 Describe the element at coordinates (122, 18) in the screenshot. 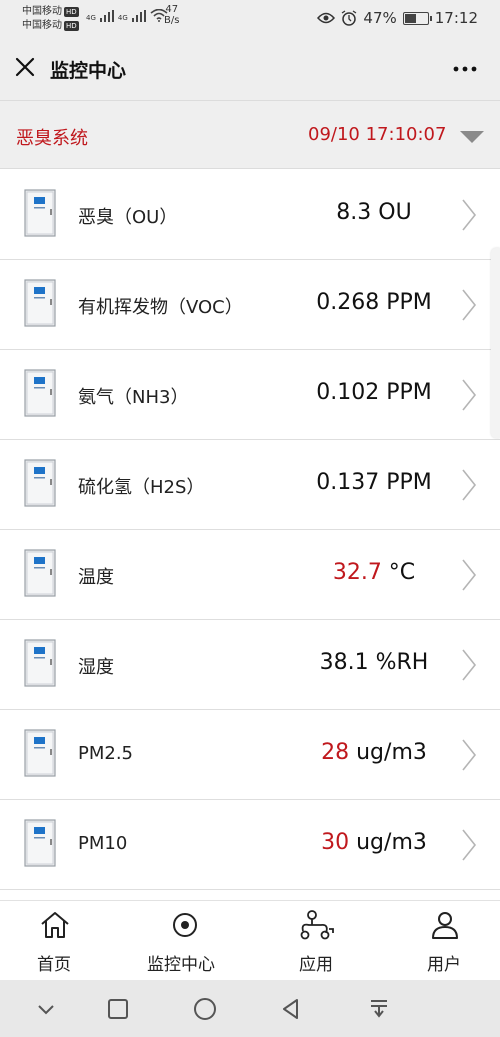

I see `net-type-label-2: 4G` at that location.